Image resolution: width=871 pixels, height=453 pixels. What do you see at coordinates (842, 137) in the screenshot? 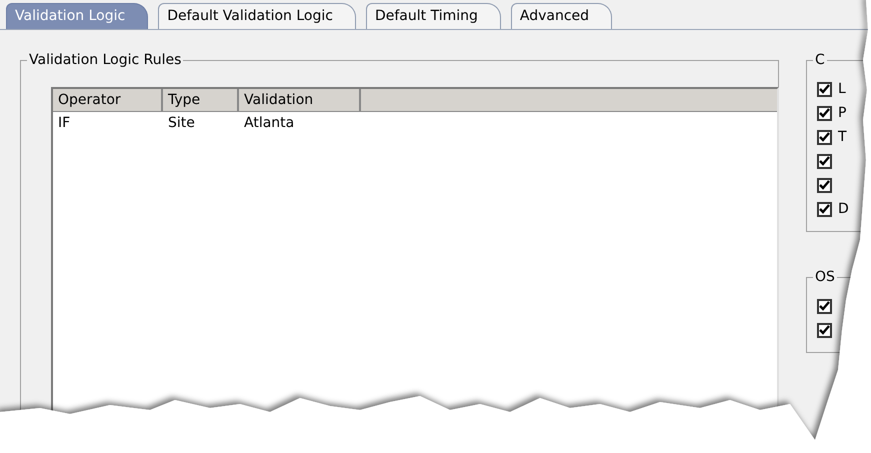
I see `checkbox-label: T` at bounding box center [842, 137].